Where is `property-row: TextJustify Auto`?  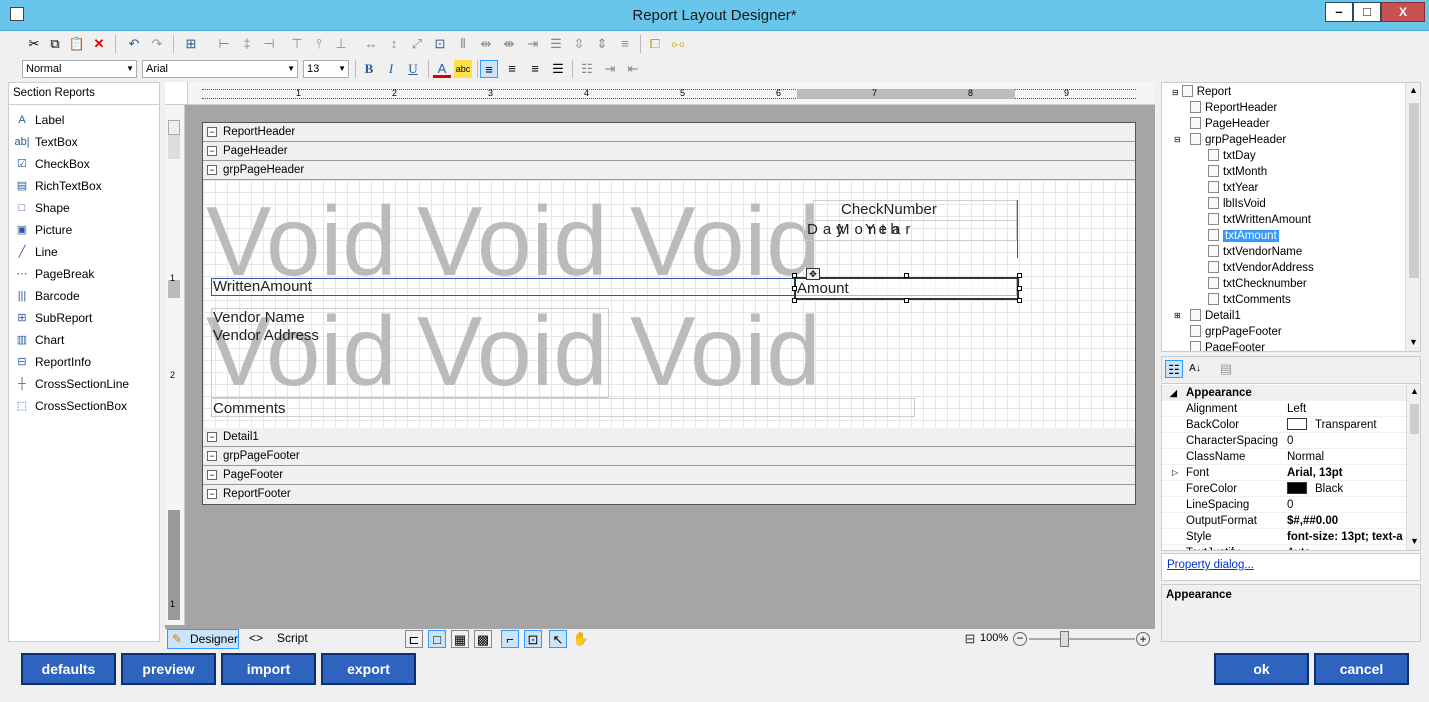
property-row: TextJustify Auto is located at coordinates (1284, 547).